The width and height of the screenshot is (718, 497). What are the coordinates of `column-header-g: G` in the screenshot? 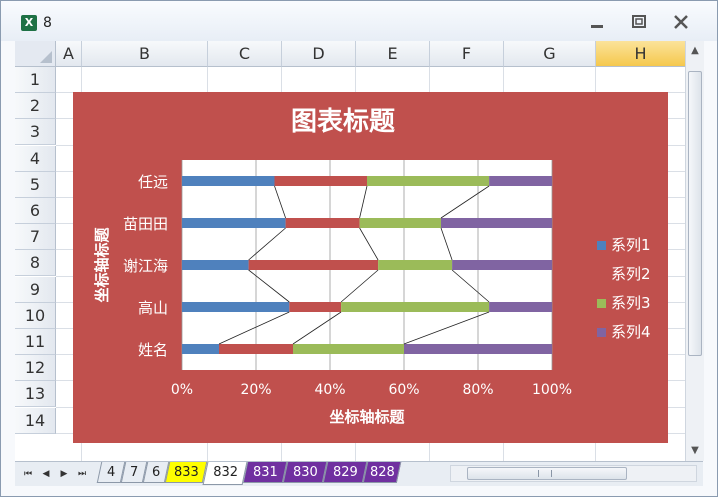 It's located at (550, 54).